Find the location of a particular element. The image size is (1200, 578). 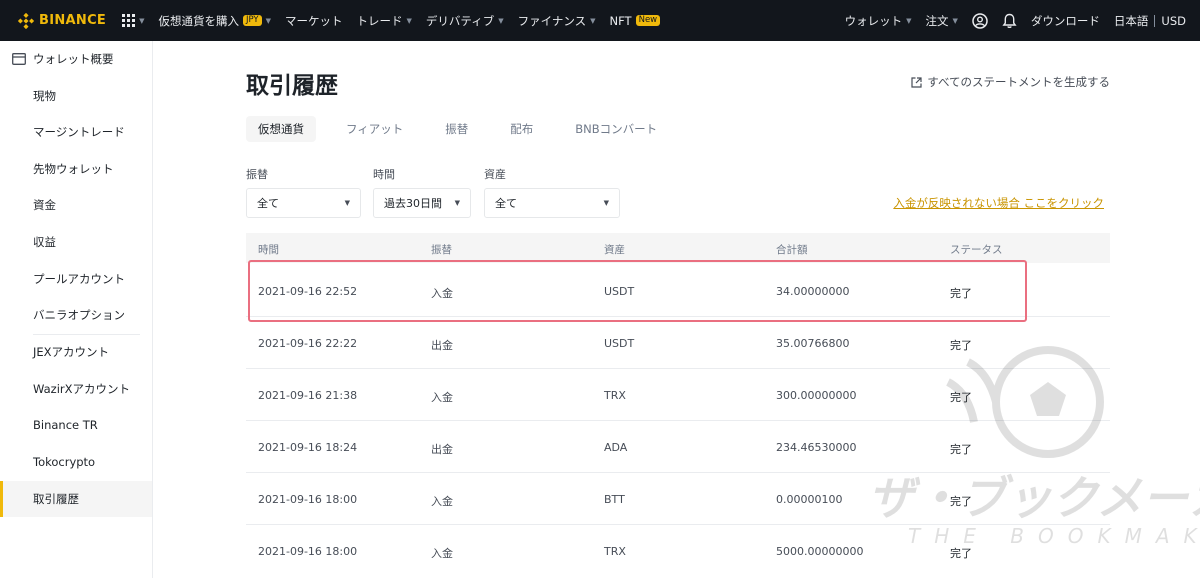

generate-statement-link: すべてのステートメントを生成する is located at coordinates (1010, 82).